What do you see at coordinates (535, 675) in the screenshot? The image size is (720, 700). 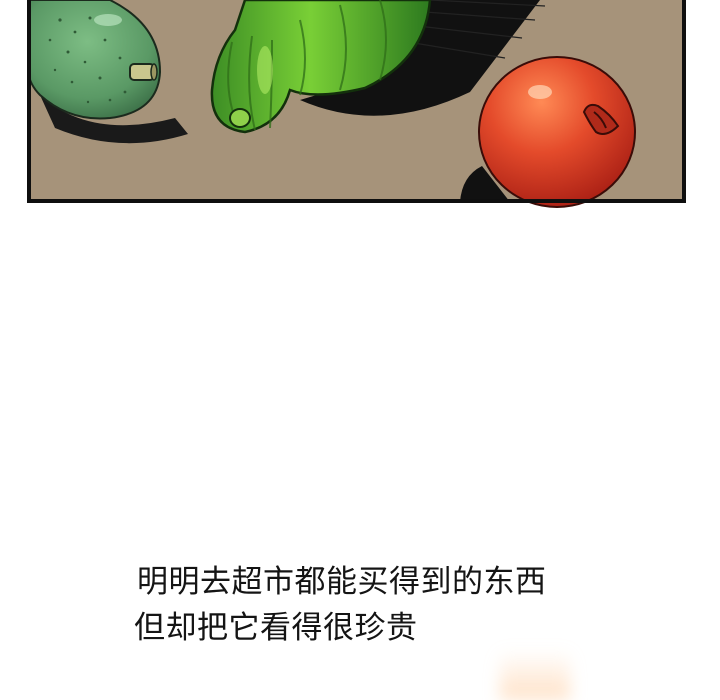 I see `warm-glow` at bounding box center [535, 675].